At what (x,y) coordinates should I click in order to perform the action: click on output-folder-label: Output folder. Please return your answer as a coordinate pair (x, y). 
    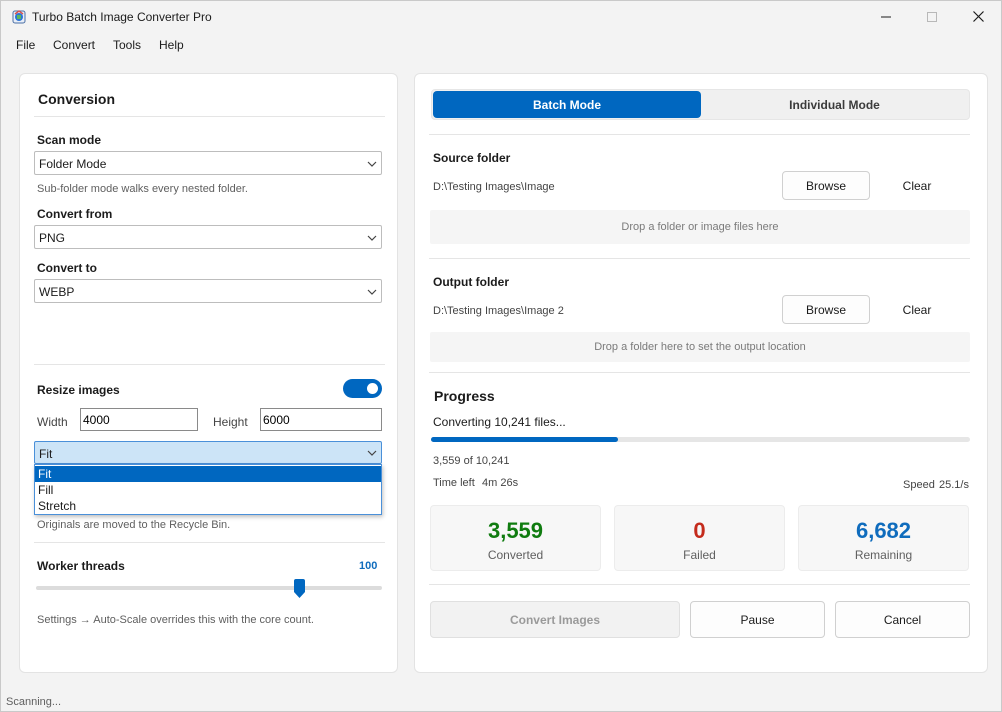
    Looking at the image, I should click on (471, 282).